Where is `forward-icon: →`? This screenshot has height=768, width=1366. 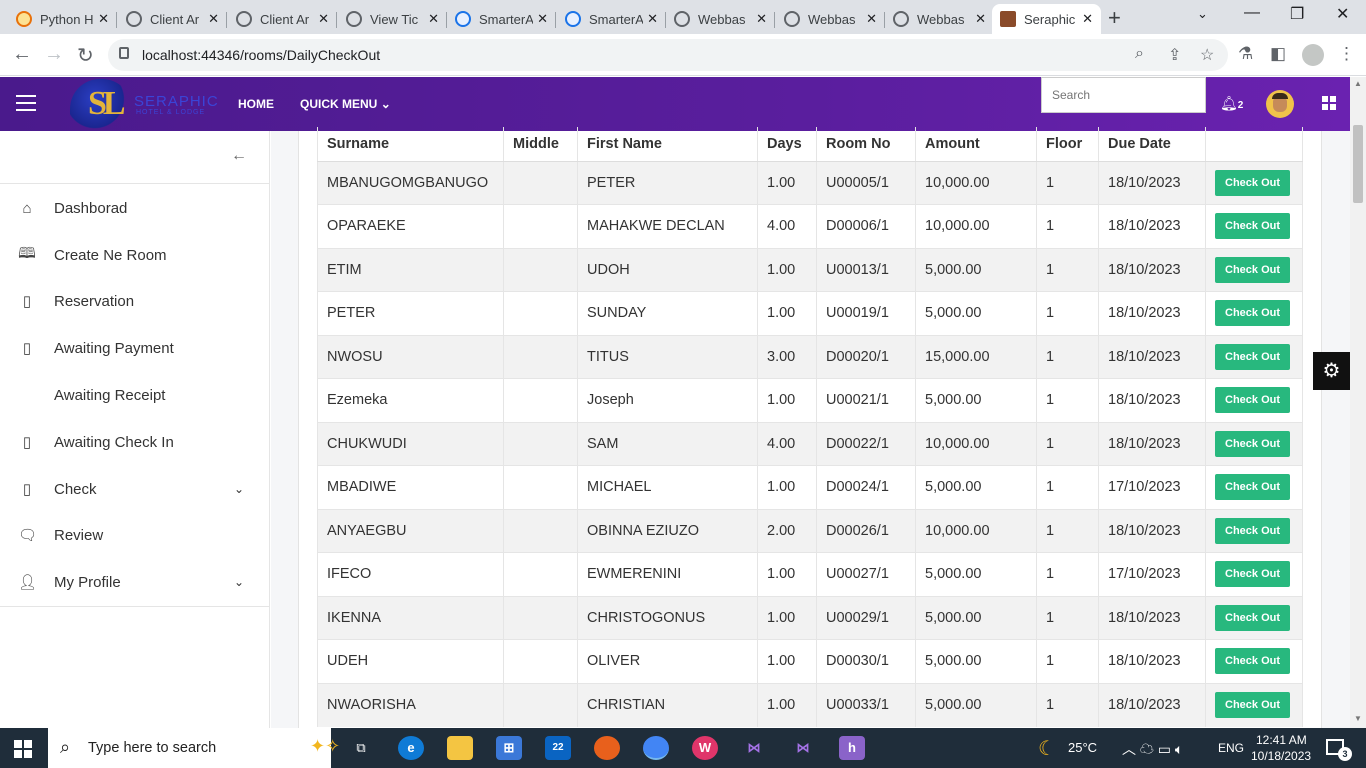
forward-icon: → is located at coordinates (54, 54).